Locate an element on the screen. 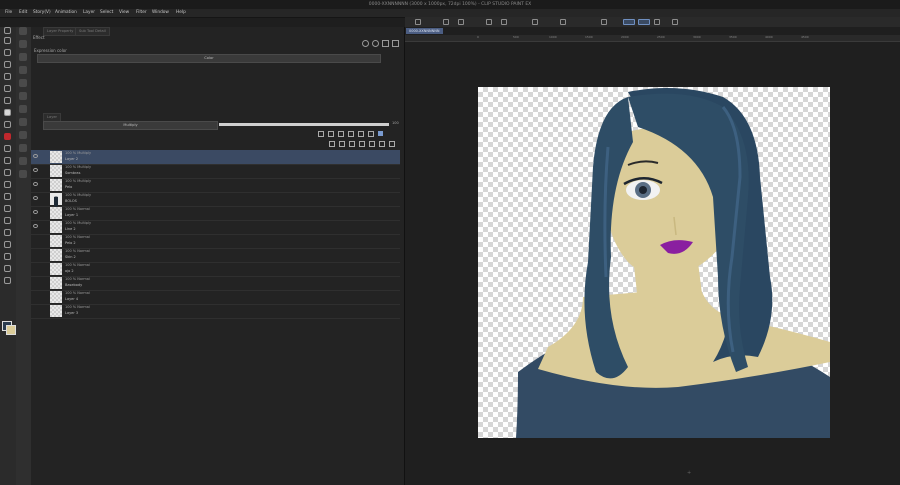 The height and width of the screenshot is (485, 900). new-file-icon is located at coordinates (418, 22).